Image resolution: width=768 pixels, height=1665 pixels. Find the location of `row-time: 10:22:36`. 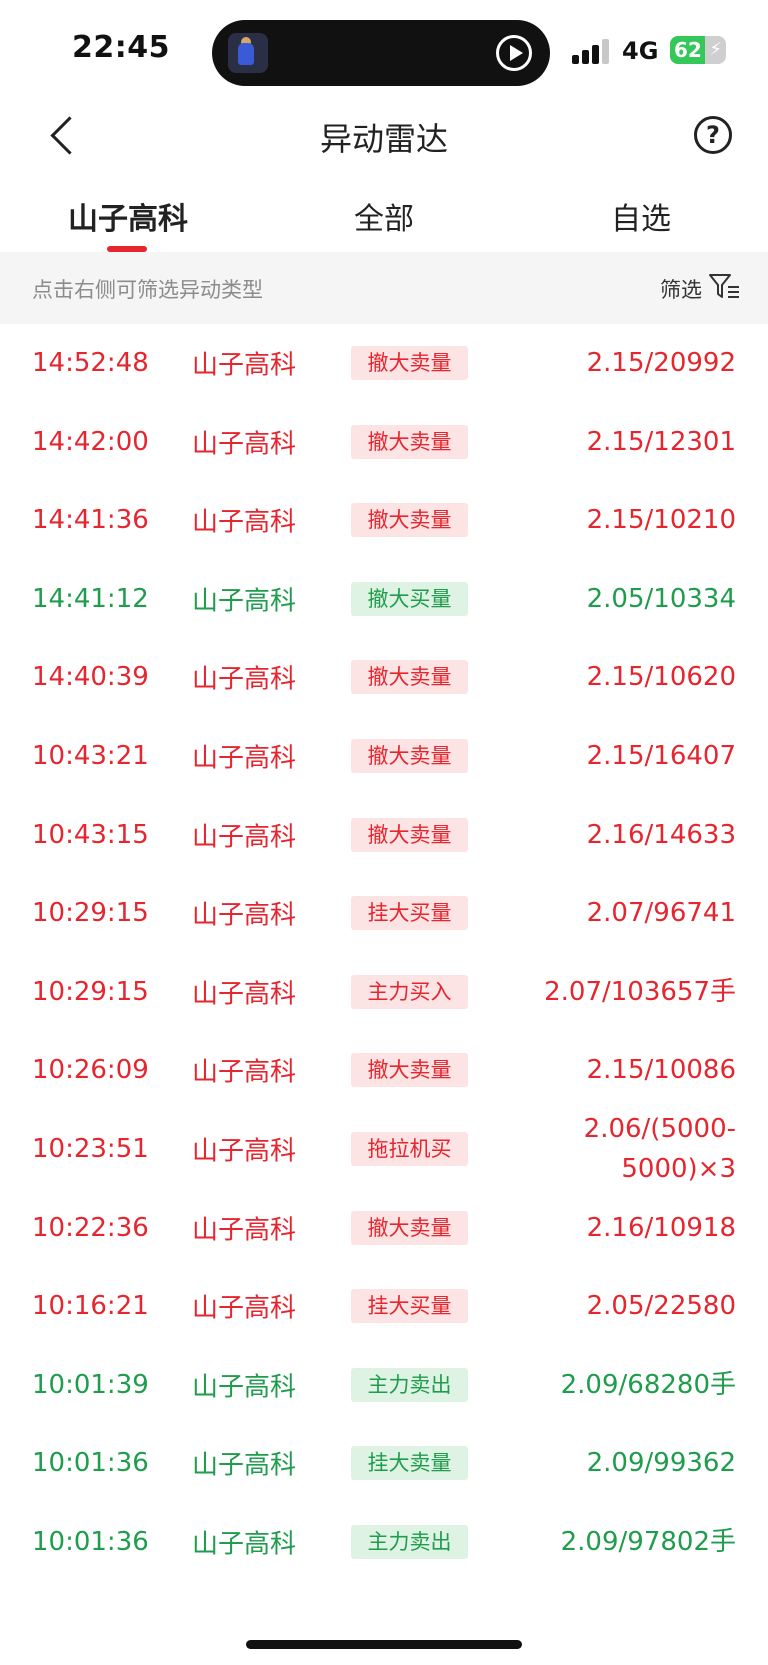

row-time: 10:22:36 is located at coordinates (90, 1227).